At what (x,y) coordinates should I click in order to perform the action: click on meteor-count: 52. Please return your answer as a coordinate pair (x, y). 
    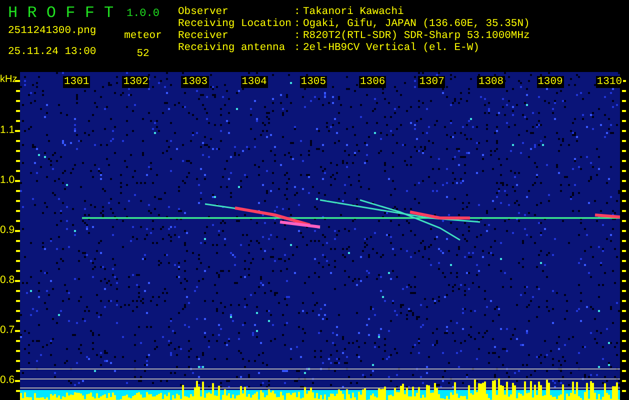
    Looking at the image, I should click on (143, 54).